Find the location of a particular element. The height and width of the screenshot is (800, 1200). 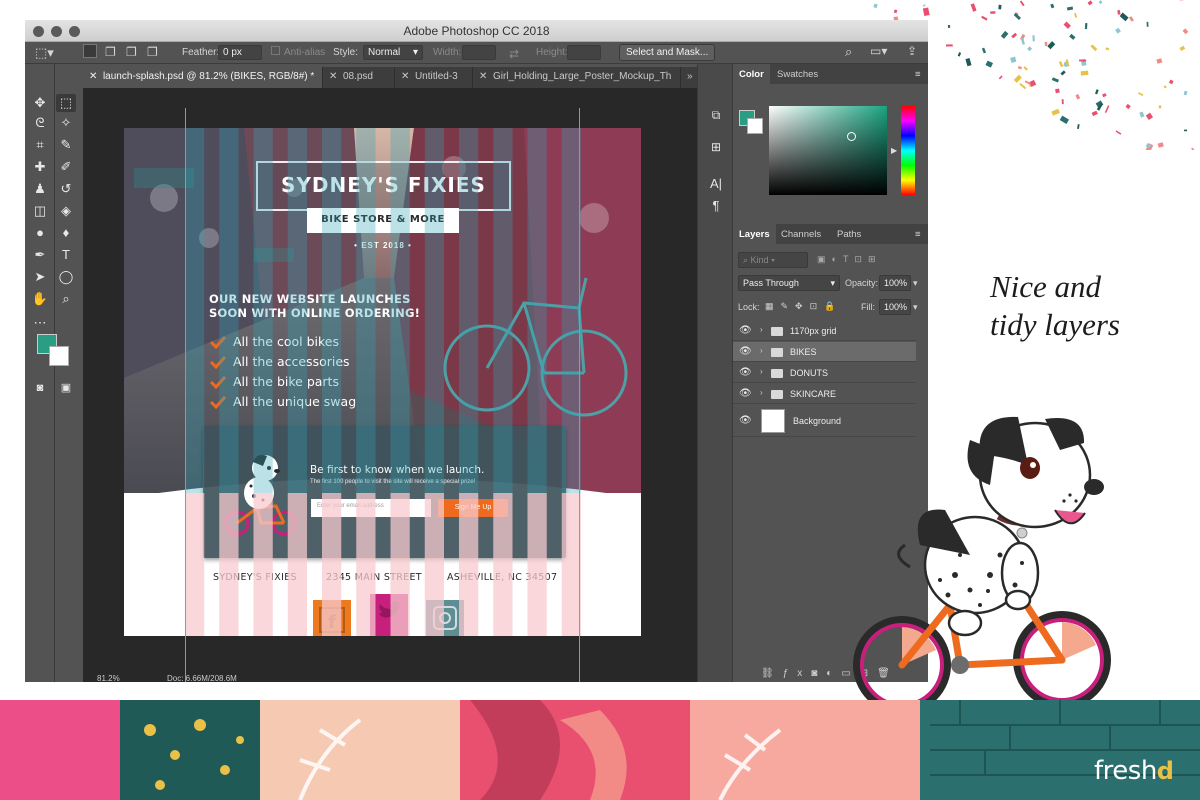

svg-text: f is located at coordinates (332, 622).